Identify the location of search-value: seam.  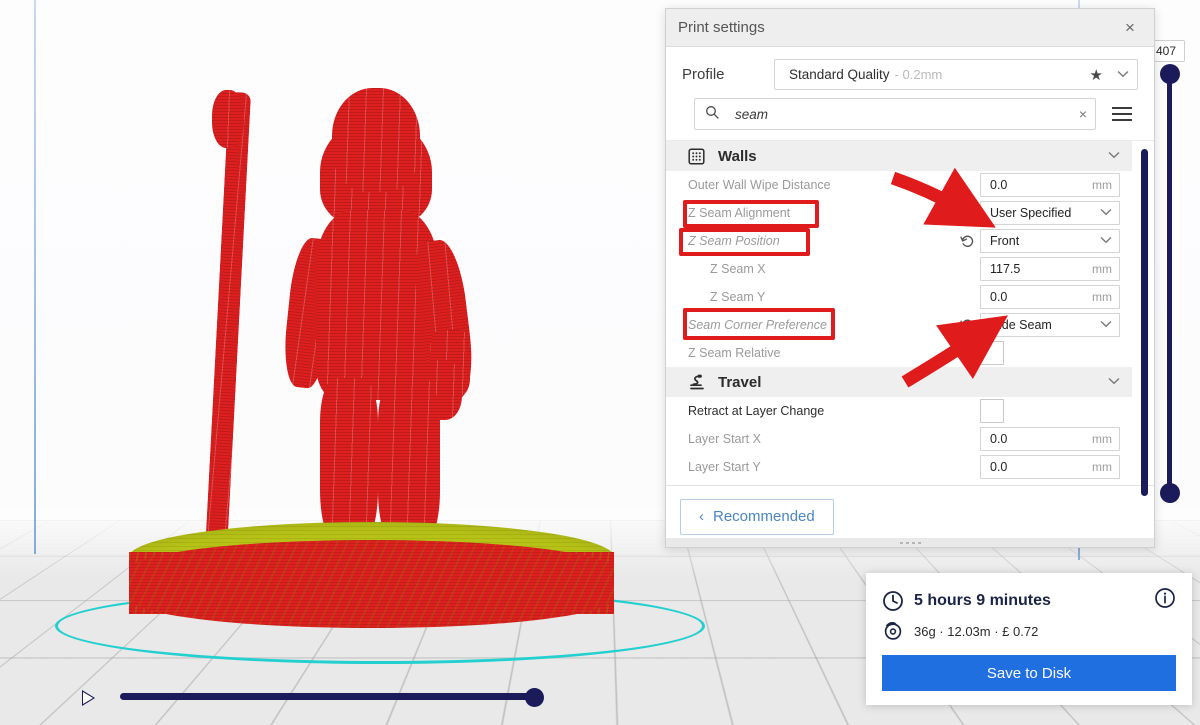
(907, 114).